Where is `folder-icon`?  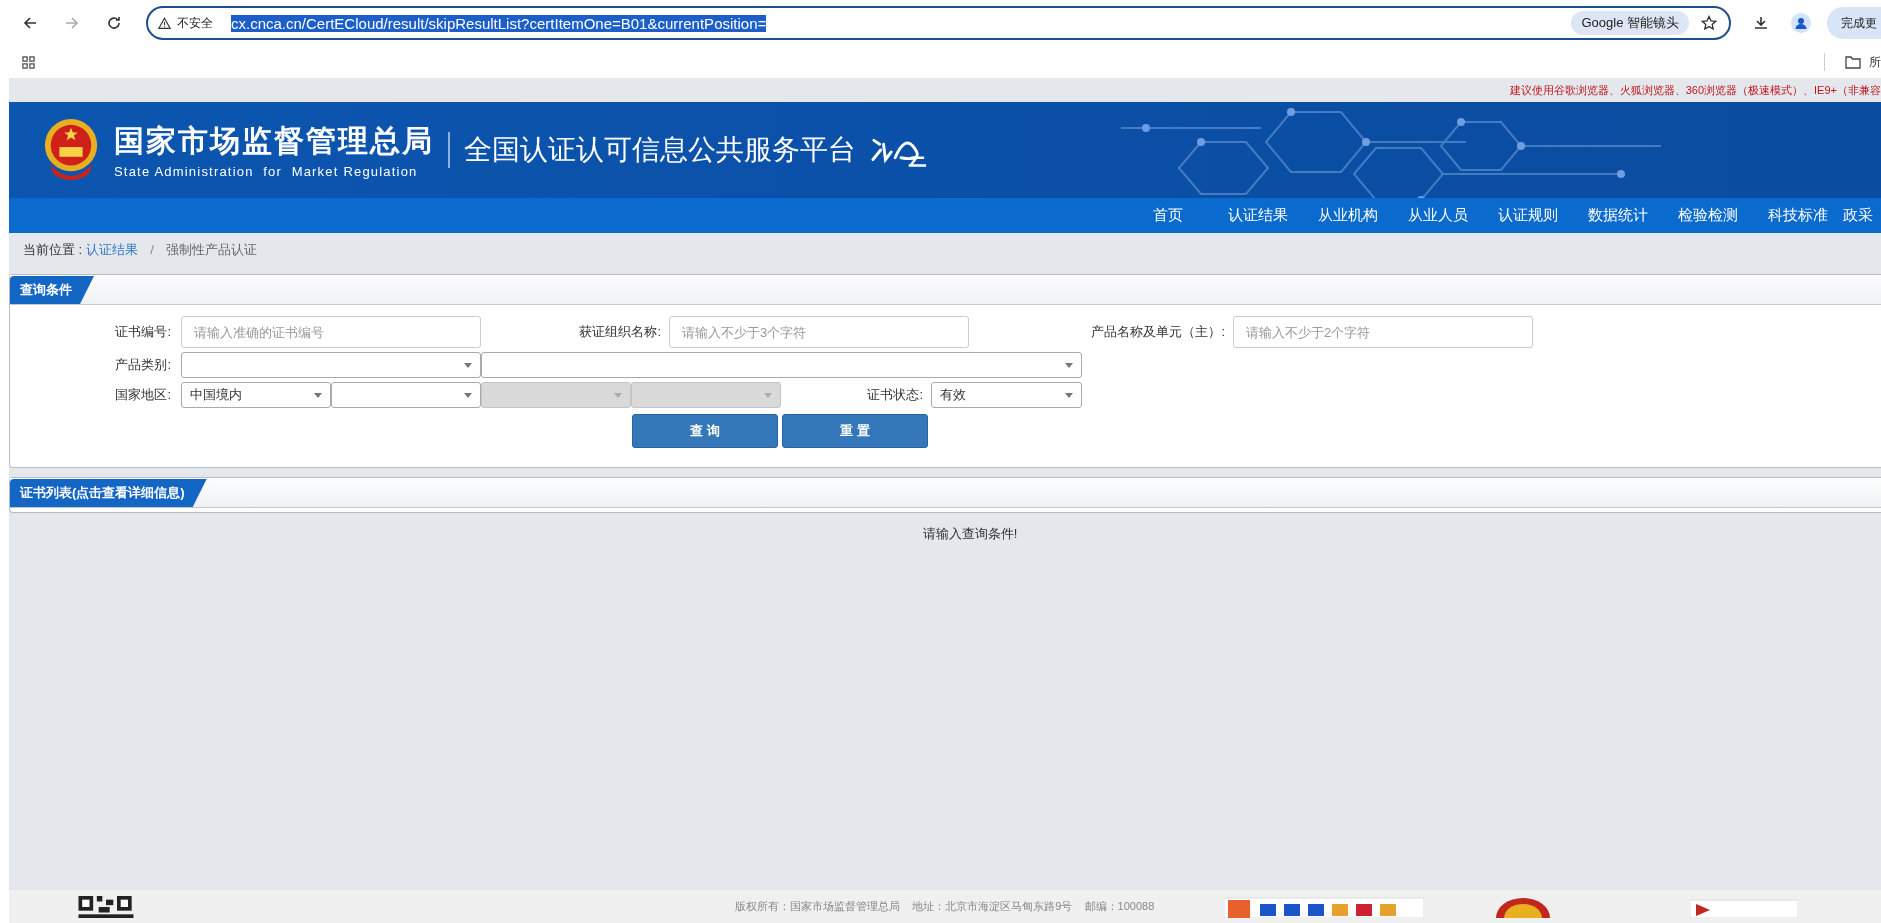
folder-icon is located at coordinates (1853, 62).